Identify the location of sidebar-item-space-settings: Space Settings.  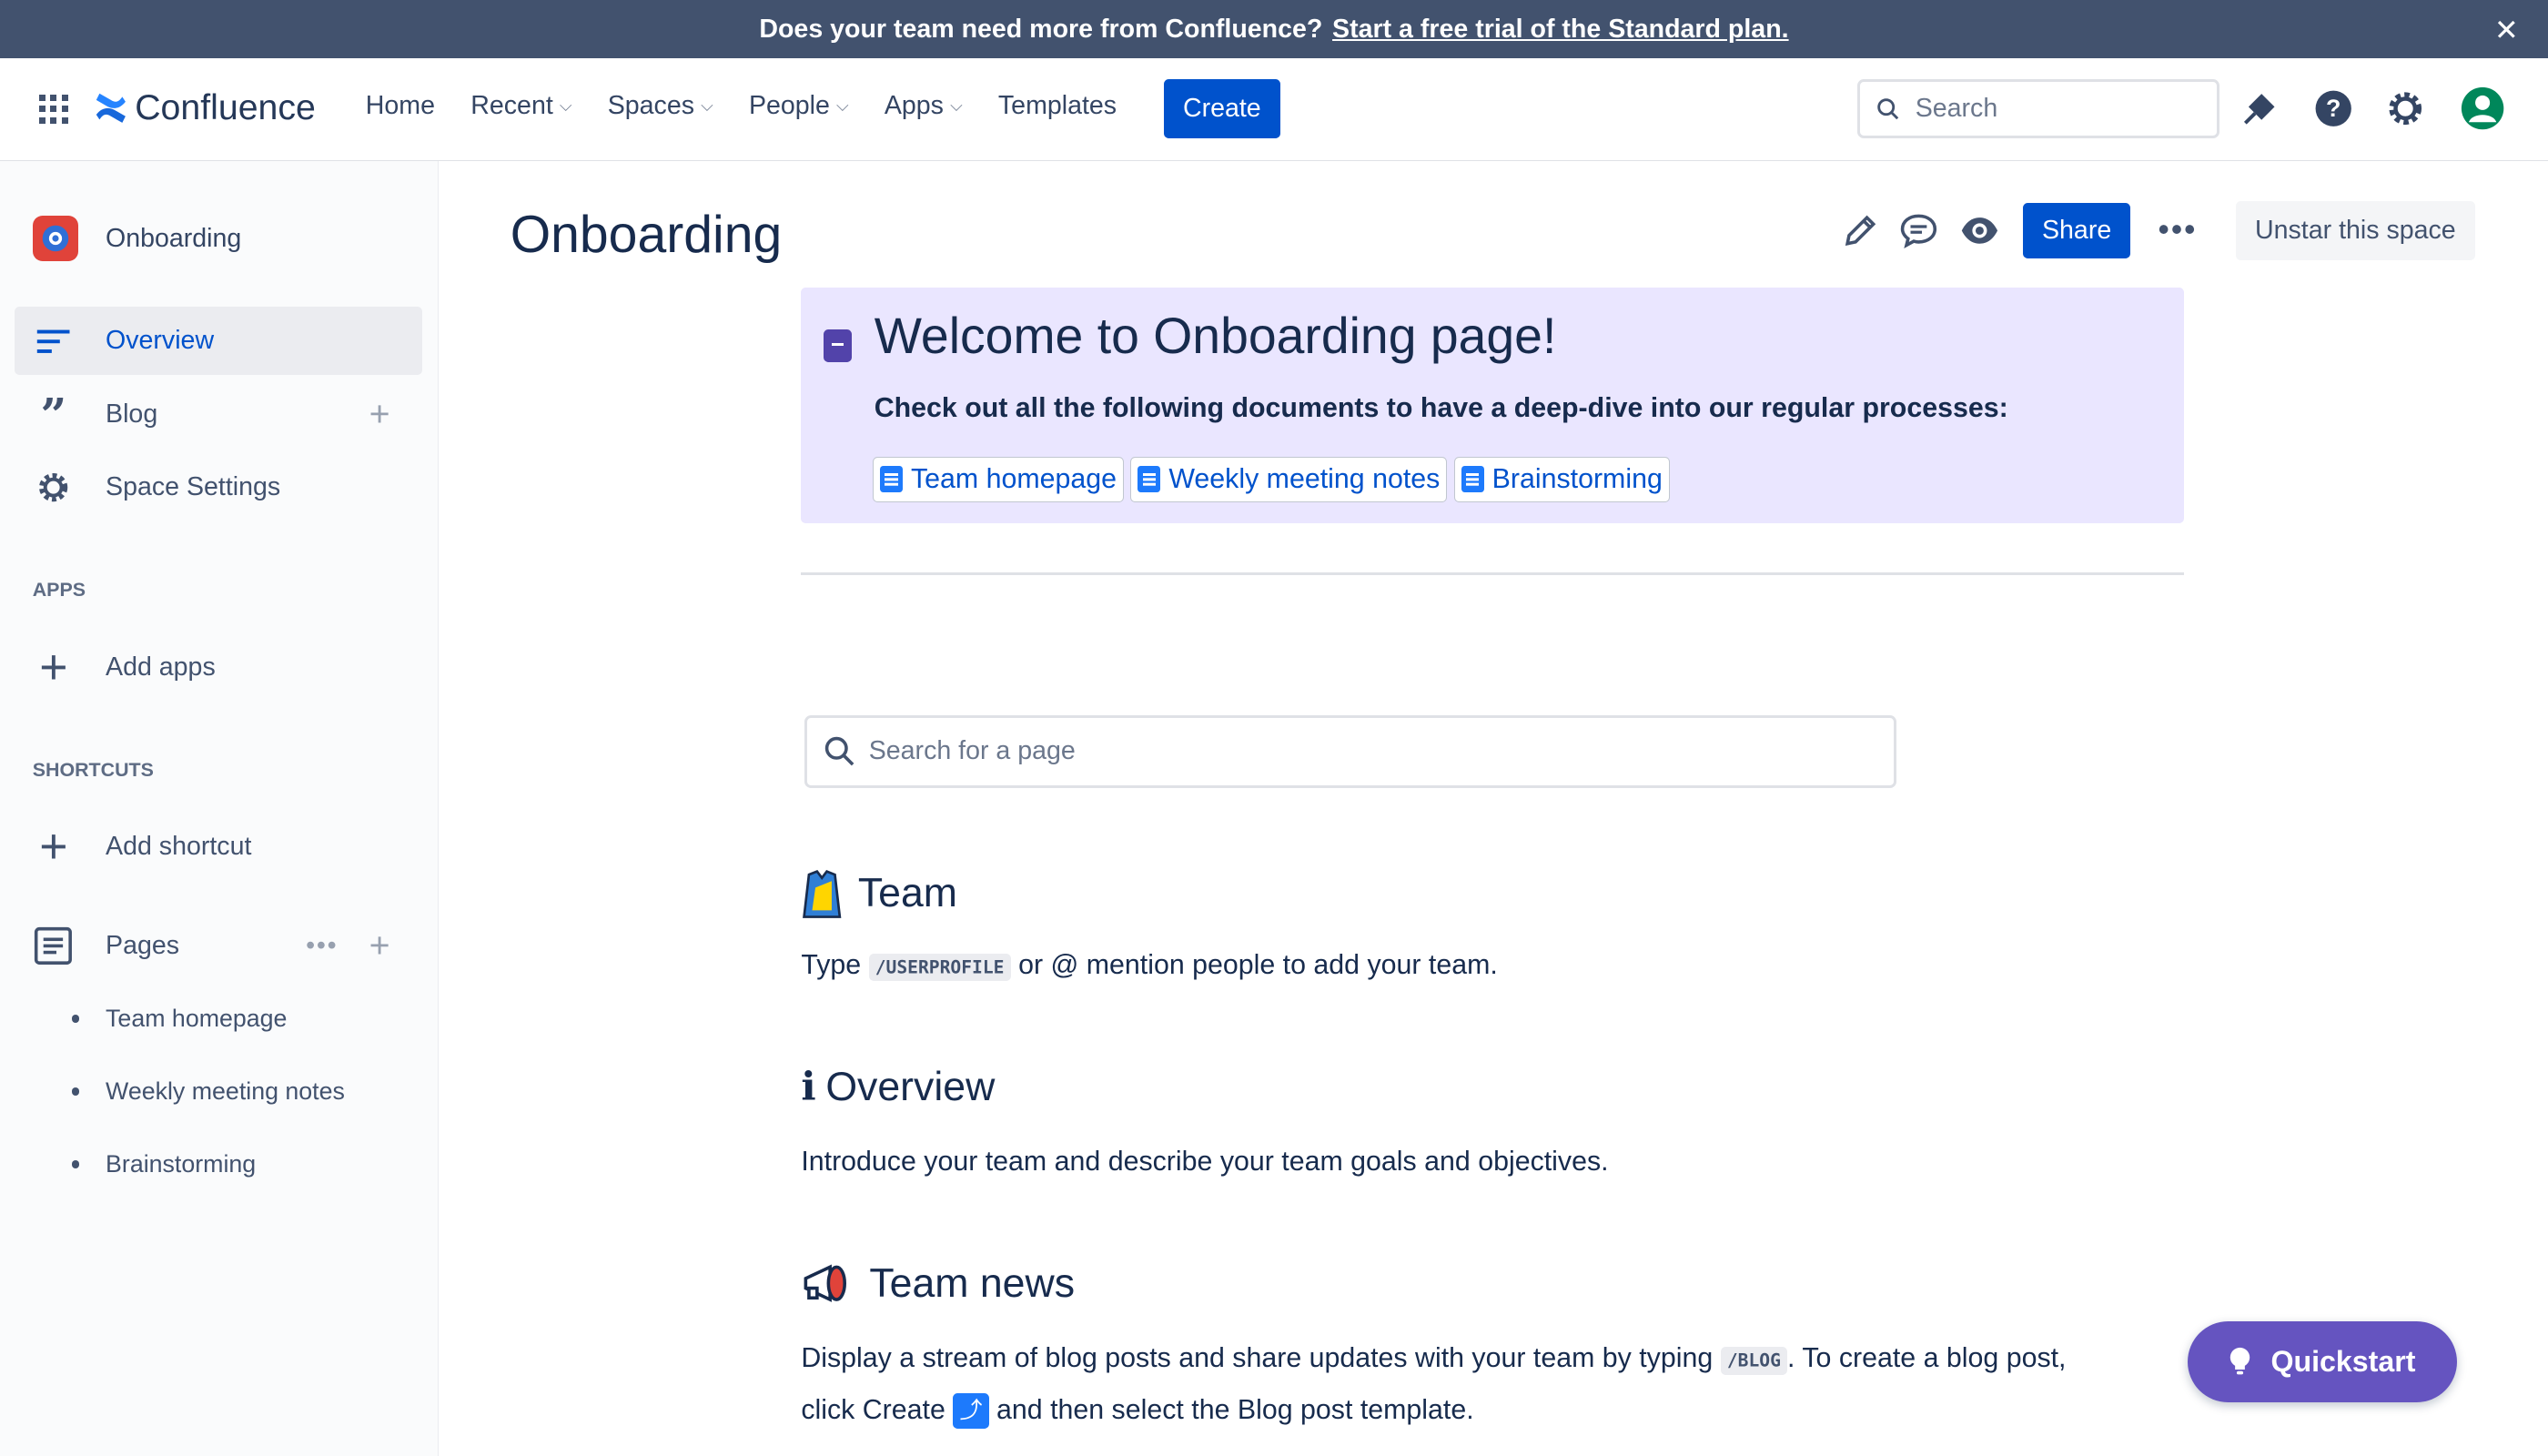
(219, 487).